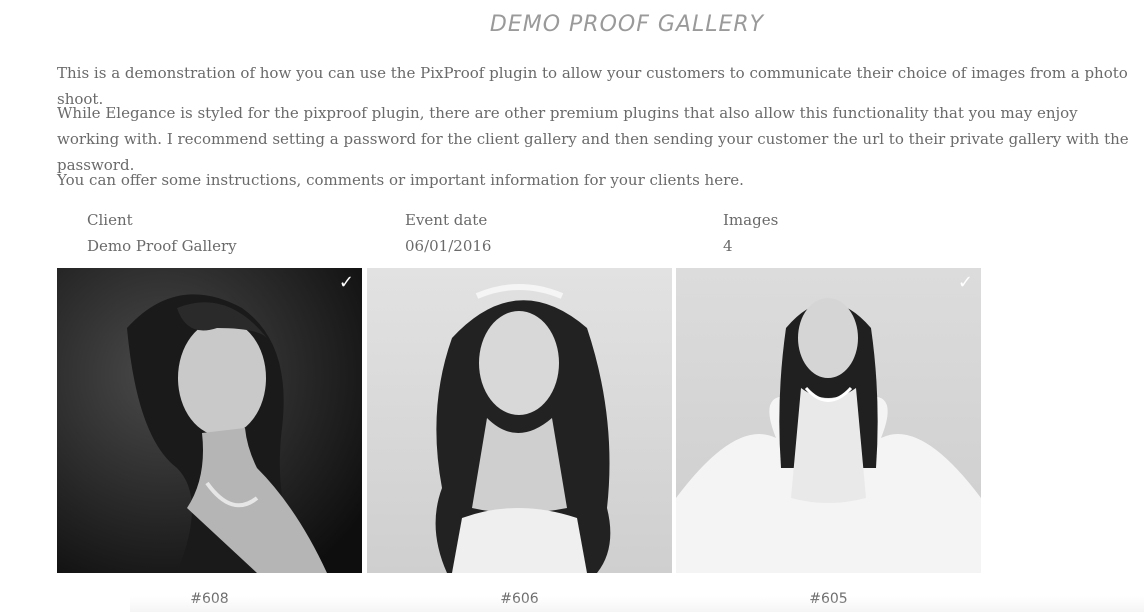  Describe the element at coordinates (751, 220) in the screenshot. I see `images-label: Images` at that location.